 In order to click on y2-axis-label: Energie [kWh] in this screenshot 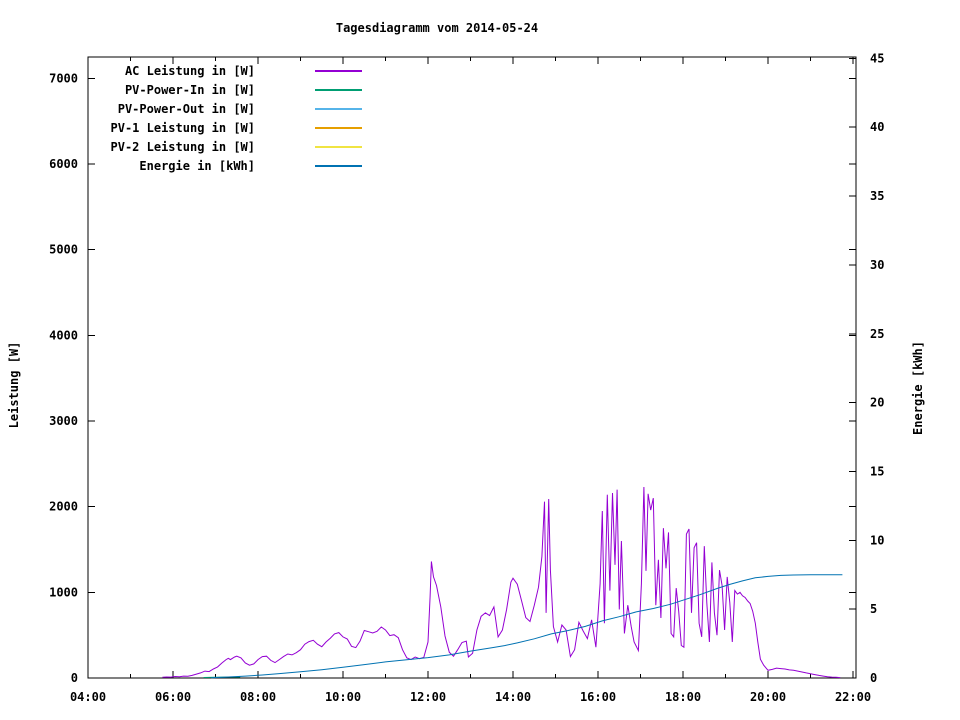, I will do `click(918, 388)`.